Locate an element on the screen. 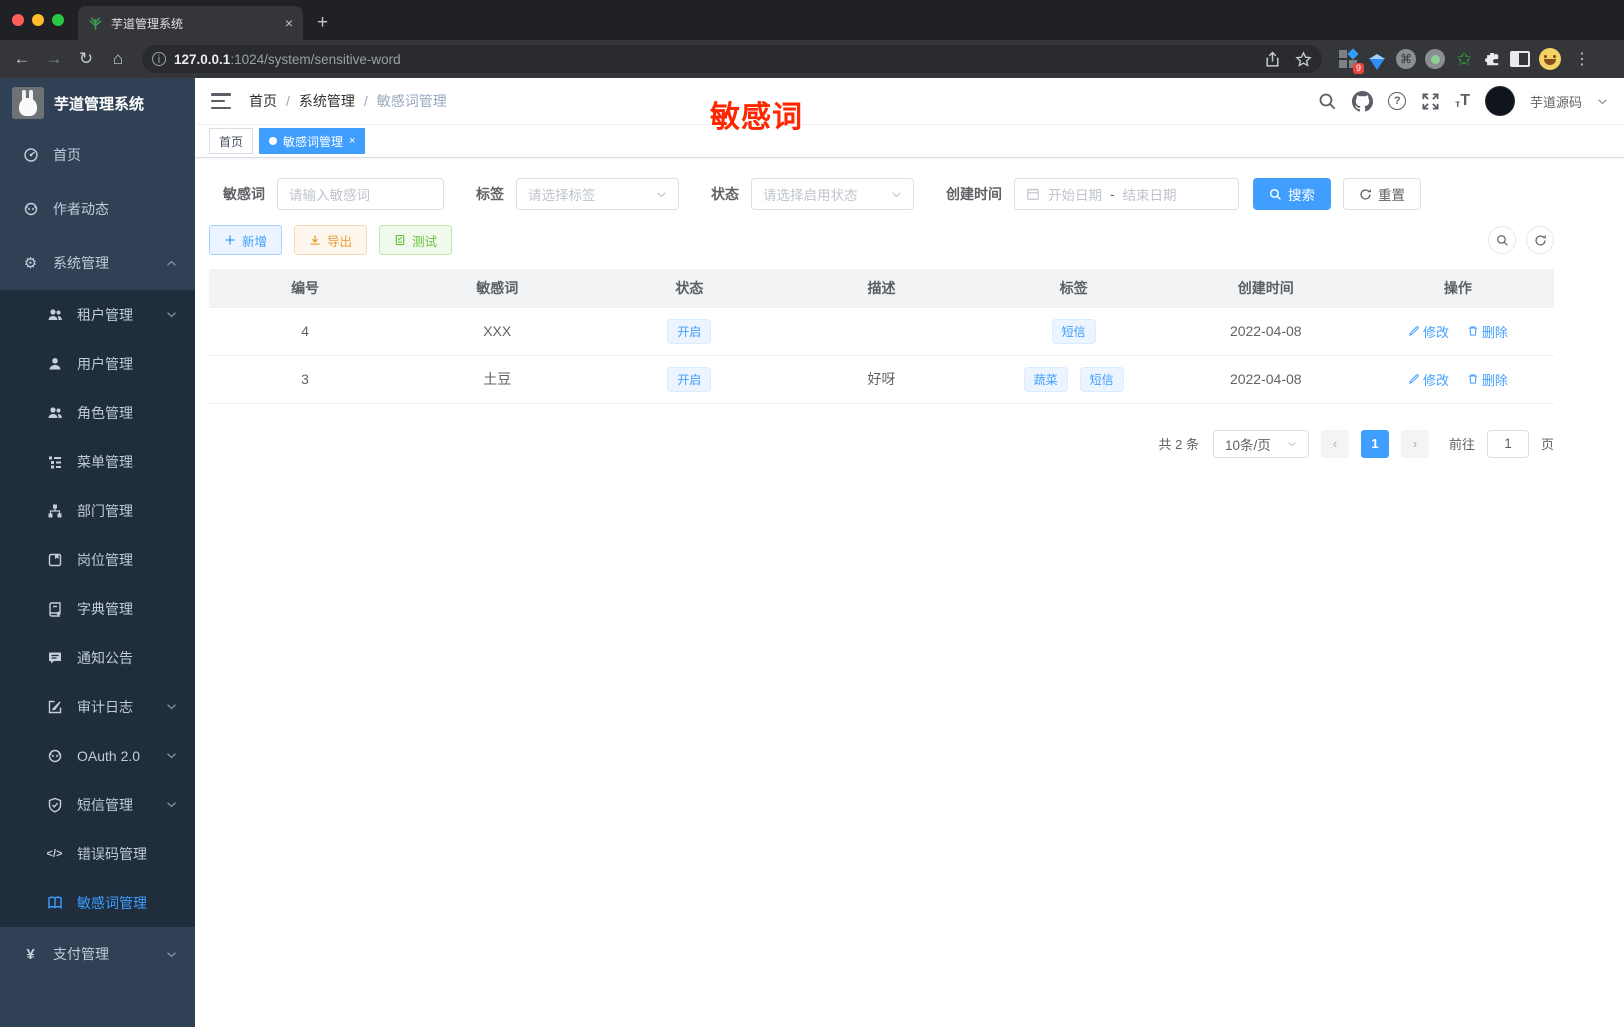 The width and height of the screenshot is (1624, 1027). gem-extension-icon is located at coordinates (1377, 59).